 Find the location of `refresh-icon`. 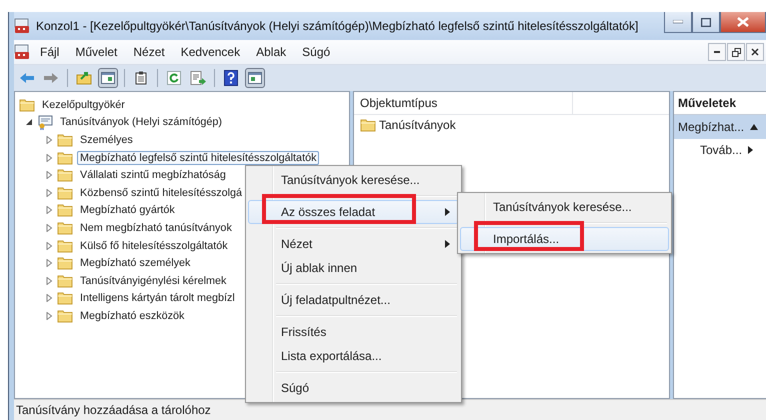

refresh-icon is located at coordinates (174, 78).